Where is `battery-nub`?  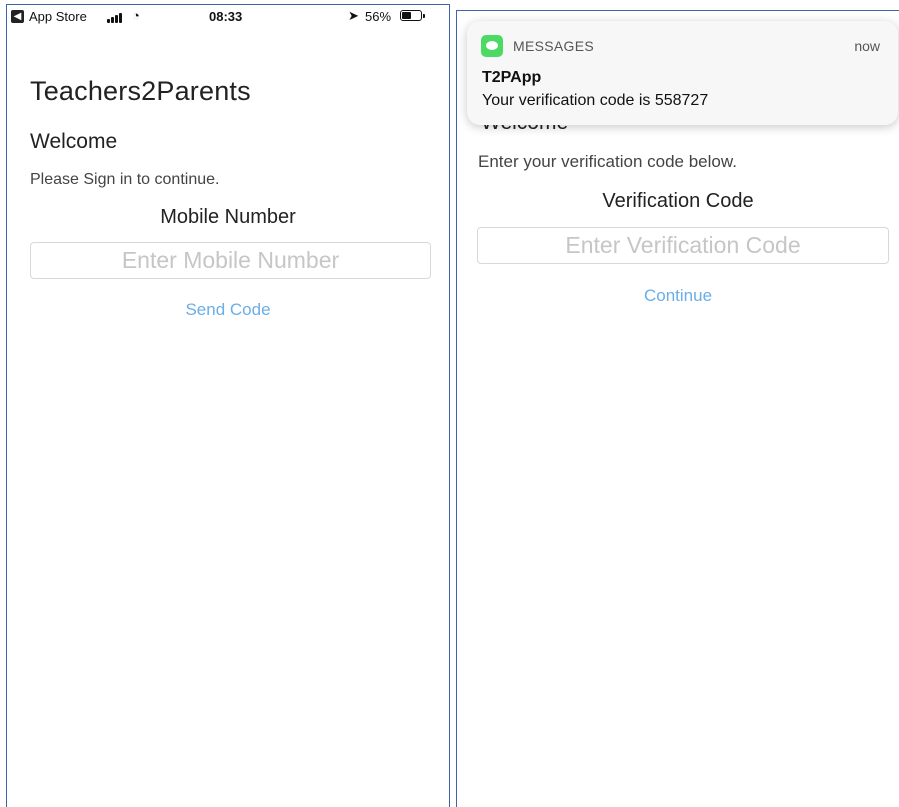 battery-nub is located at coordinates (424, 16).